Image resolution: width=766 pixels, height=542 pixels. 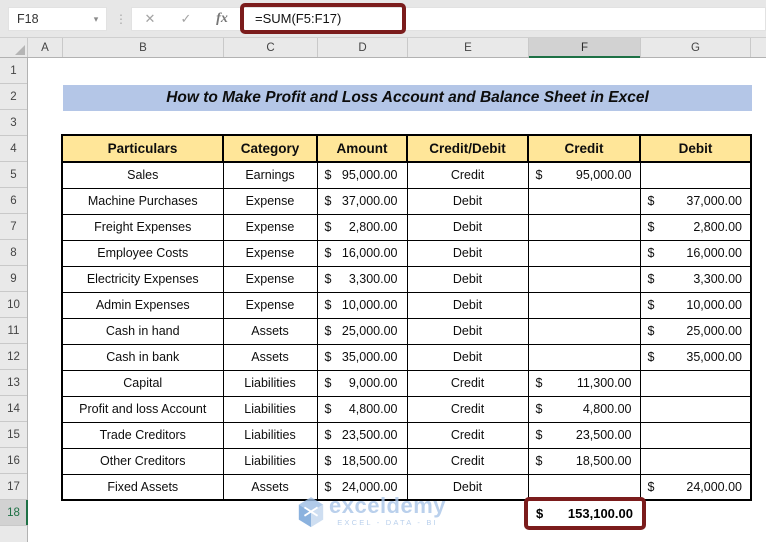 I want to click on cell-particulars: Admin Expenses, so click(x=142, y=305).